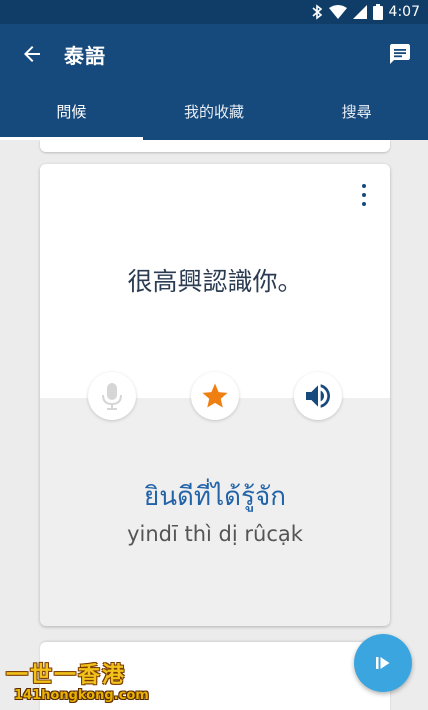 This screenshot has height=710, width=428. I want to click on tab-favorites: 我的收藏, so click(214, 118).